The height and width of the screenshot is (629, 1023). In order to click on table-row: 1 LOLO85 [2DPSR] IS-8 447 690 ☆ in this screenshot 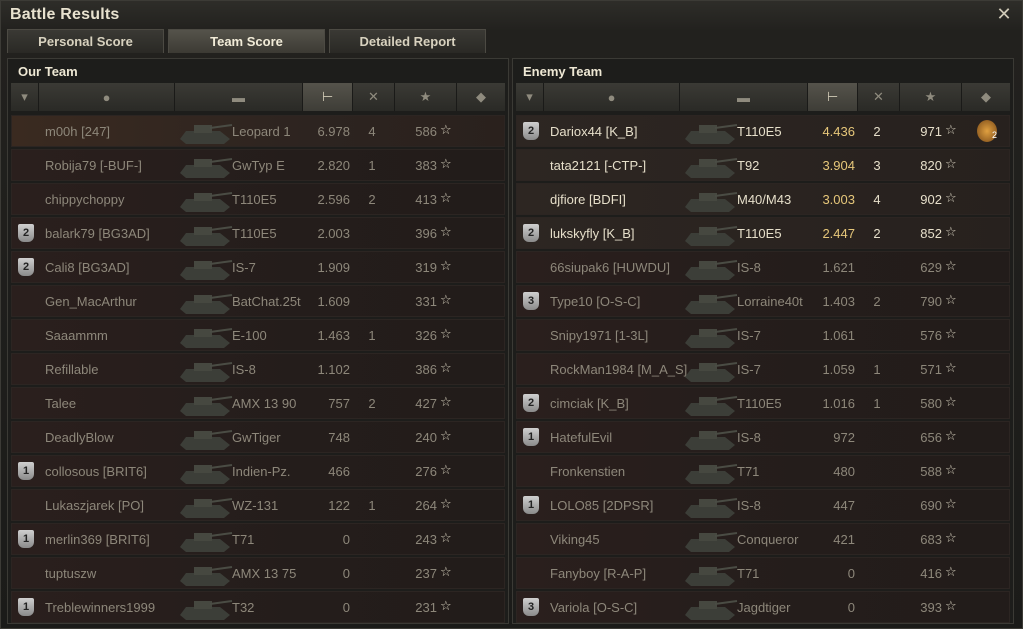, I will do `click(763, 505)`.